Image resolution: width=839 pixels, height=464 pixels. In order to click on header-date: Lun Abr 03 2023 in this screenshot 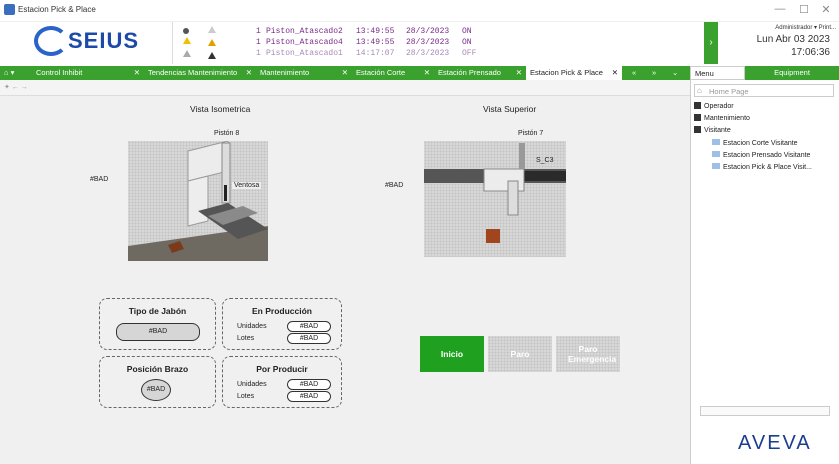, I will do `click(793, 39)`.